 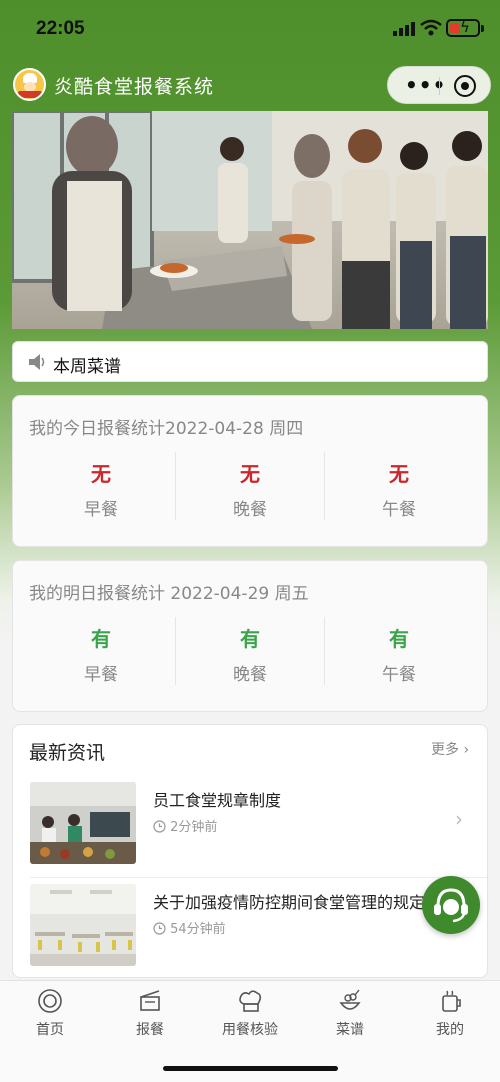 I want to click on profile-icon, so click(x=451, y=1001).